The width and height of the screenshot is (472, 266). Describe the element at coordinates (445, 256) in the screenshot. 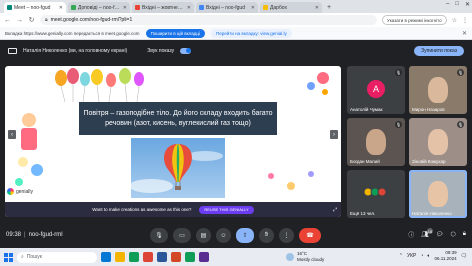

I see `taskbar-clock: 09:39 06.11.2024` at that location.